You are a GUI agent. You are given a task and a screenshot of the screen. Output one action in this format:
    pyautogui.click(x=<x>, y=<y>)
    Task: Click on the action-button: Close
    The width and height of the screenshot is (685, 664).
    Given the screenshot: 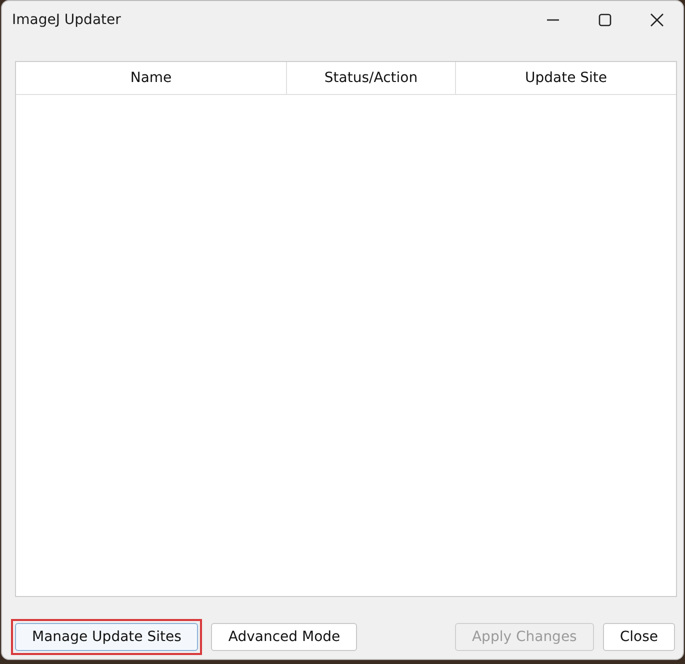 What is the action you would take?
    pyautogui.click(x=638, y=637)
    